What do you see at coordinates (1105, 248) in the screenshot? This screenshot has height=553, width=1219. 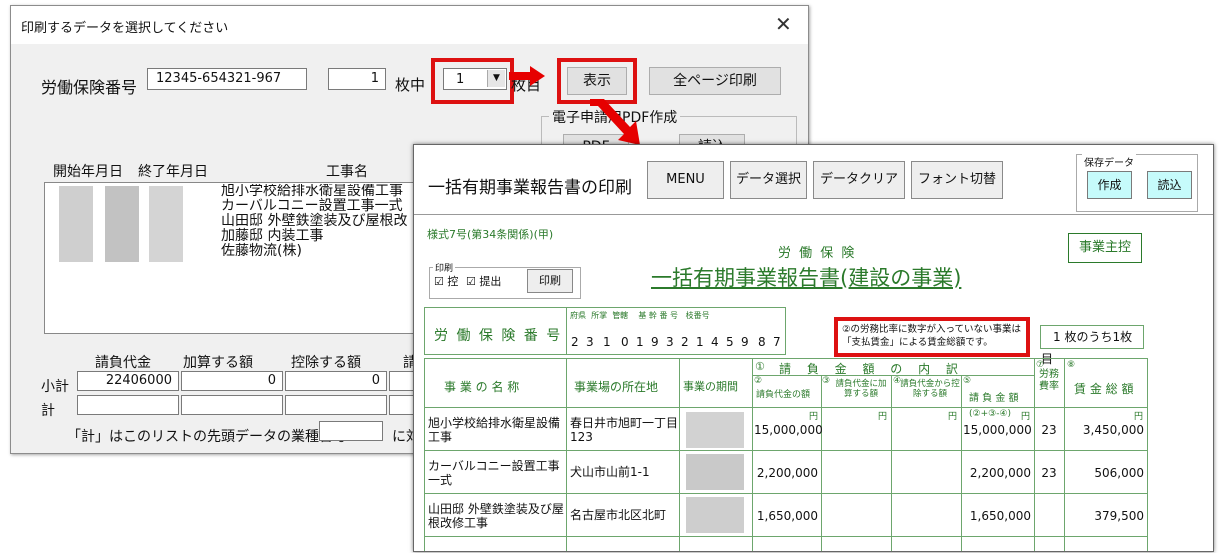 I see `owner-copy-badge: 事業主控` at bounding box center [1105, 248].